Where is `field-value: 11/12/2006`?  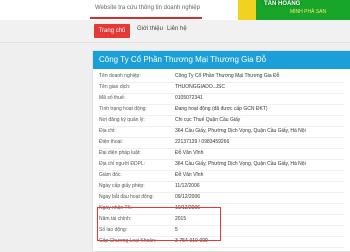 field-value: 11/12/2006 is located at coordinates (187, 186).